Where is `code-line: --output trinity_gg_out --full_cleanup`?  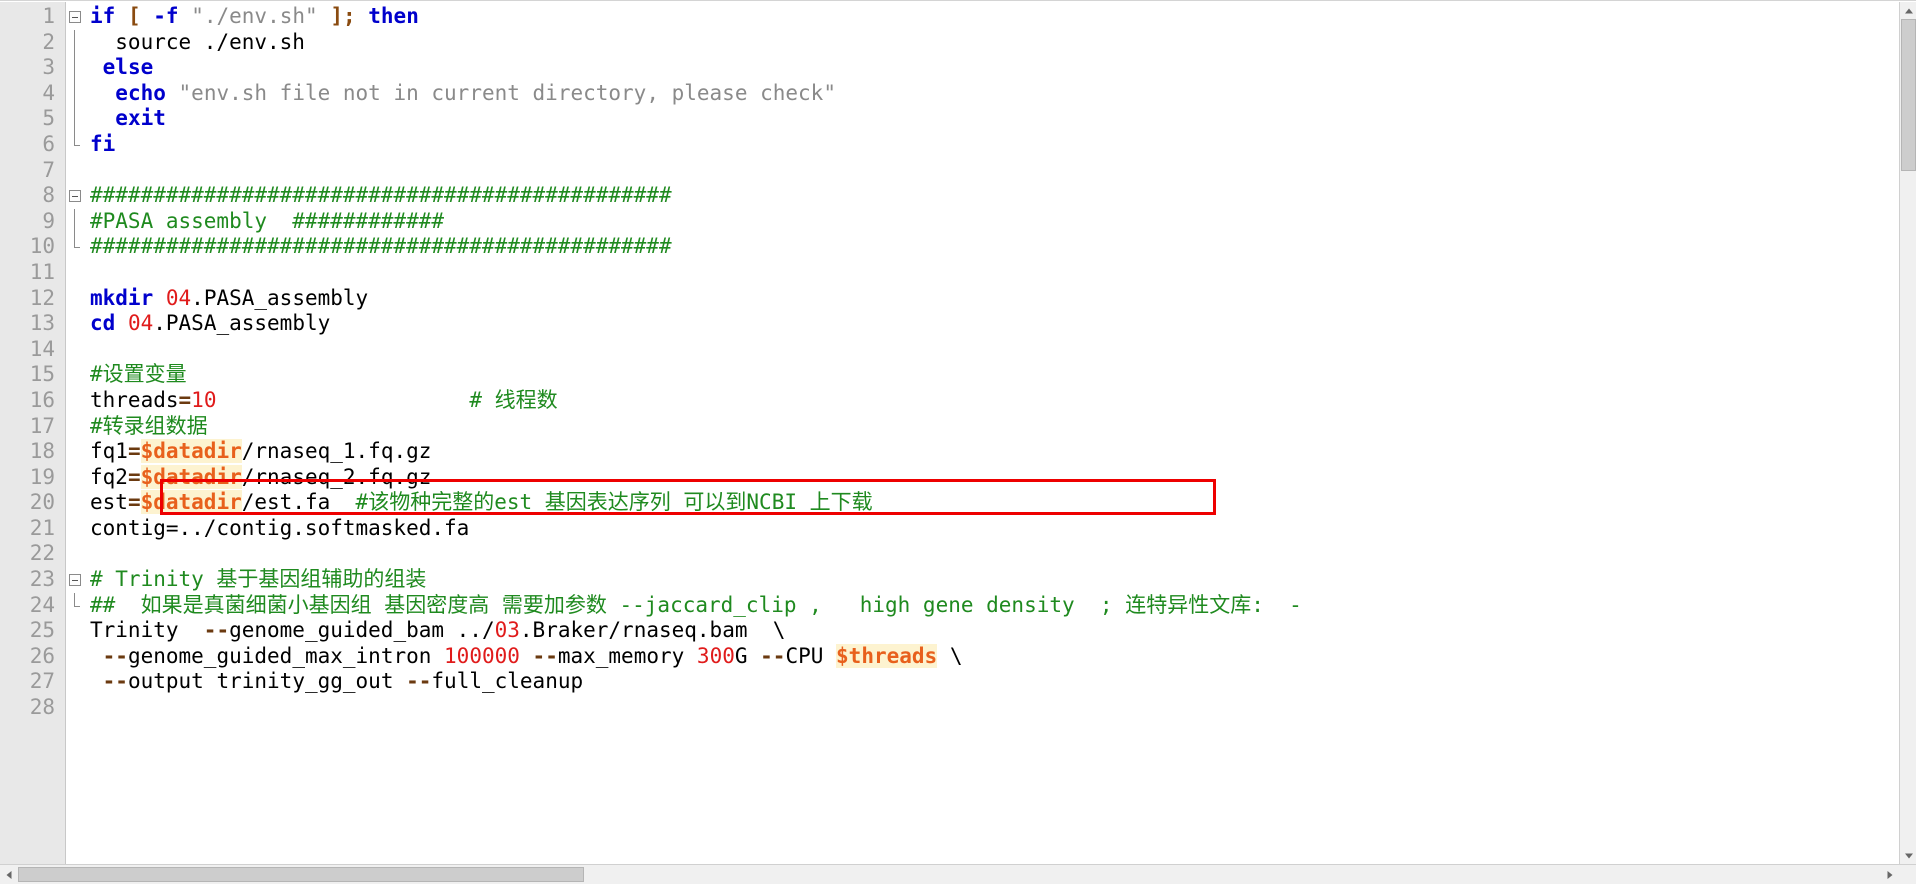 code-line: --output trinity_gg_out --full_cleanup is located at coordinates (1001, 682).